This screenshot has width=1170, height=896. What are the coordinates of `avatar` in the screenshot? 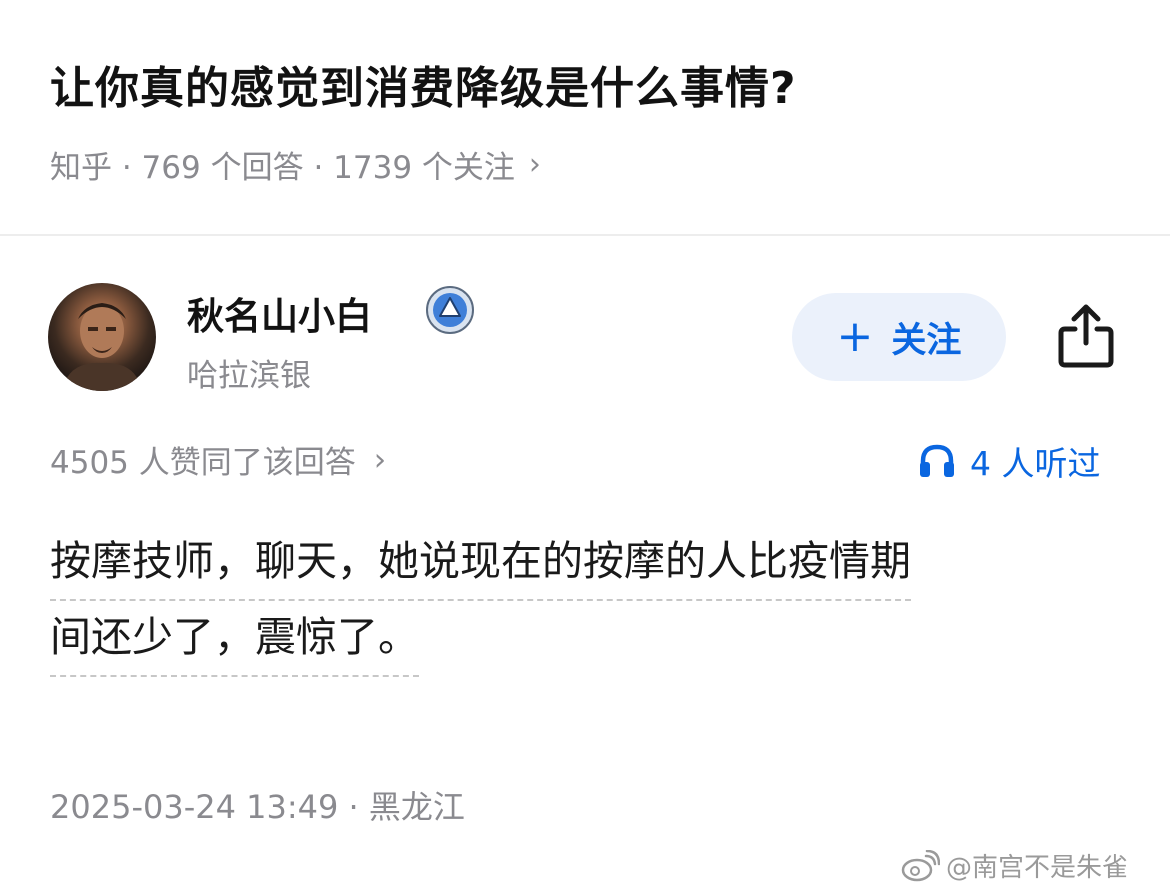 It's located at (102, 337).